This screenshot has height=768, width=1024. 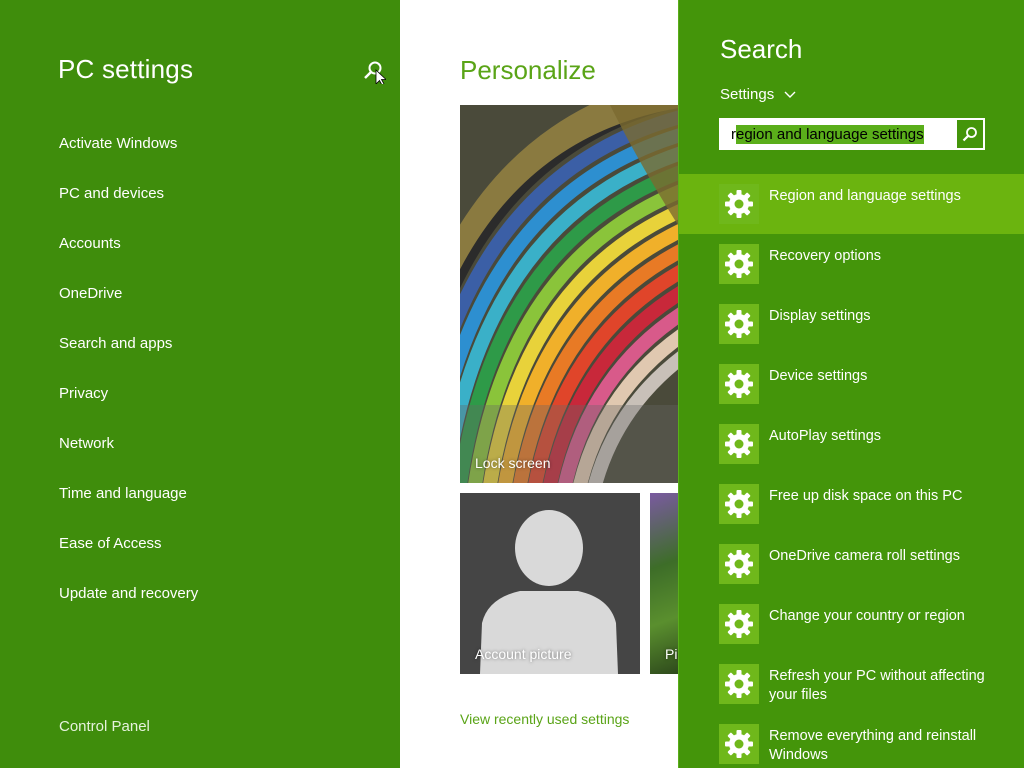 I want to click on page-title: PC settings, so click(x=126, y=69).